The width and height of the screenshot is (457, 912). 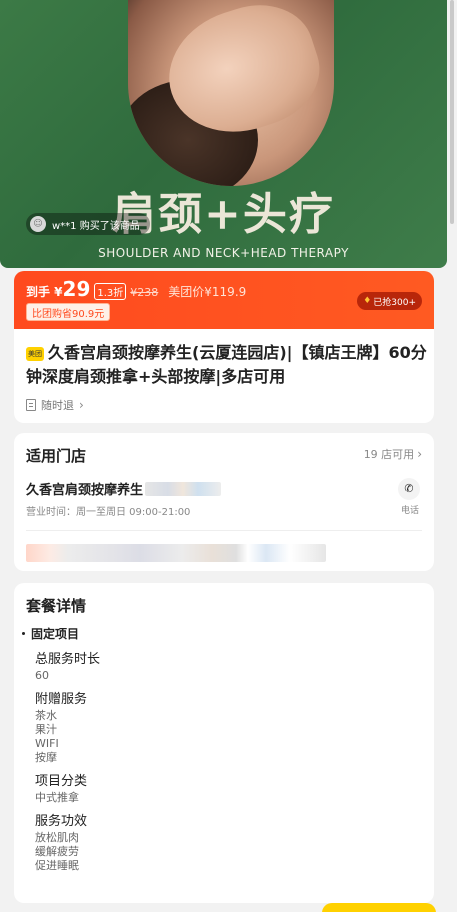 I want to click on document-icon, so click(x=31, y=405).